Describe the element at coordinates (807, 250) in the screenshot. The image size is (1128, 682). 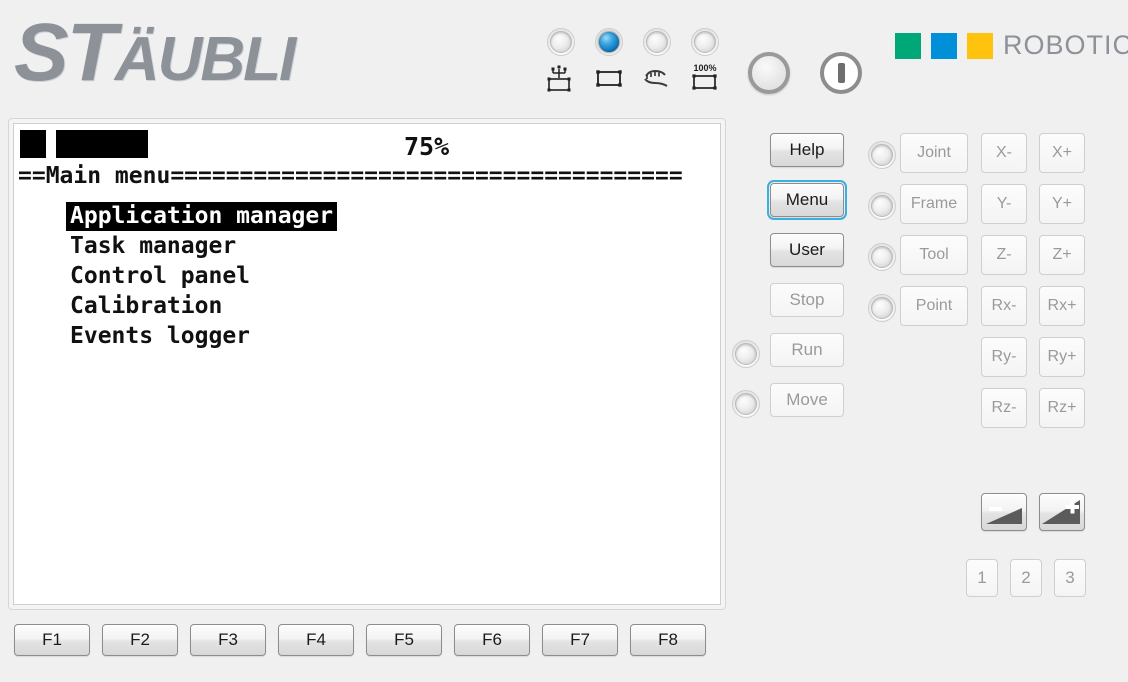
I see `user-button: User` at that location.